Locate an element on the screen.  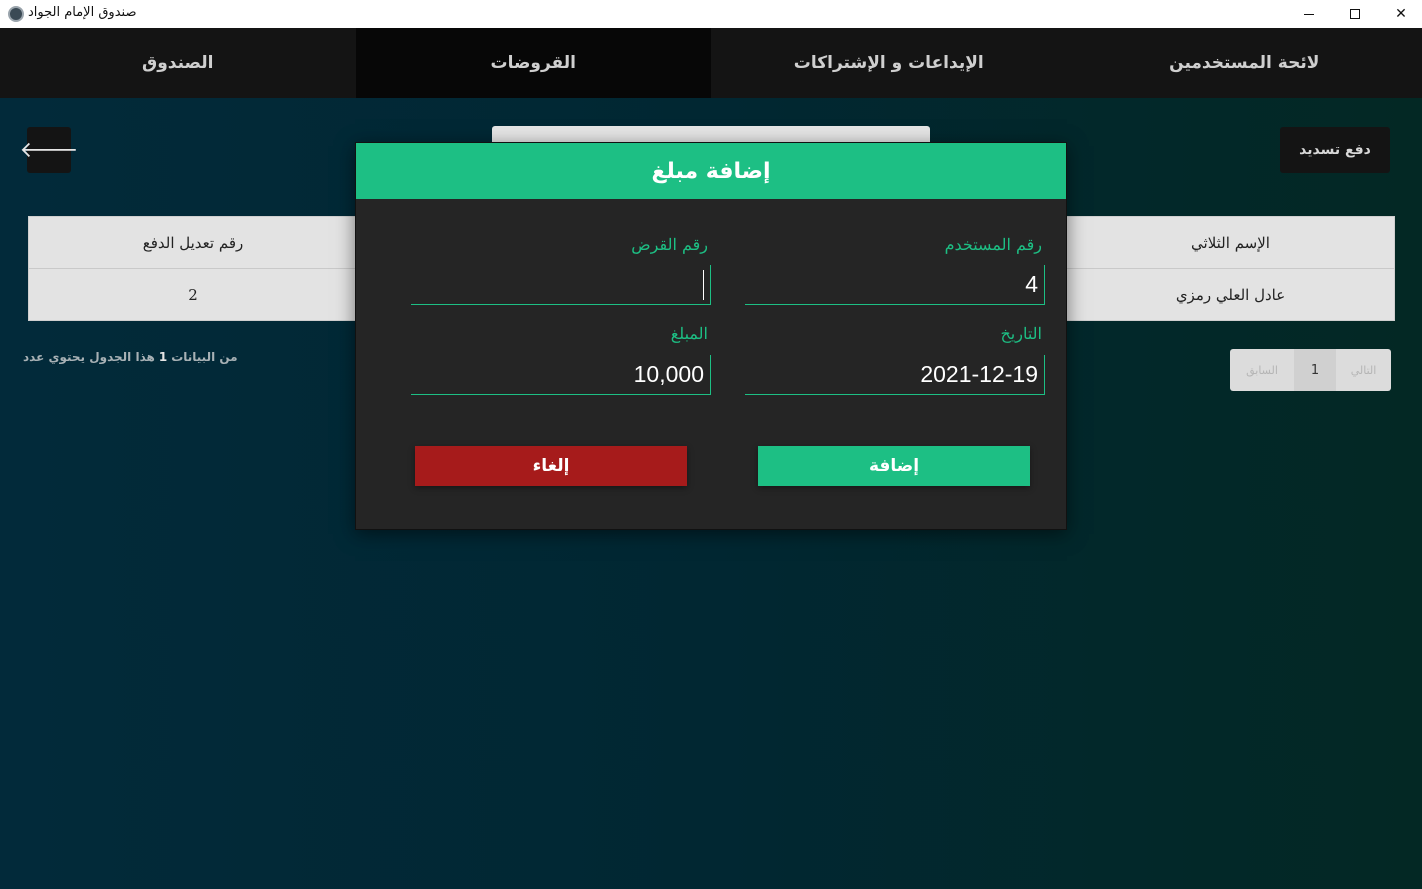
loan-id-field is located at coordinates (561, 285).